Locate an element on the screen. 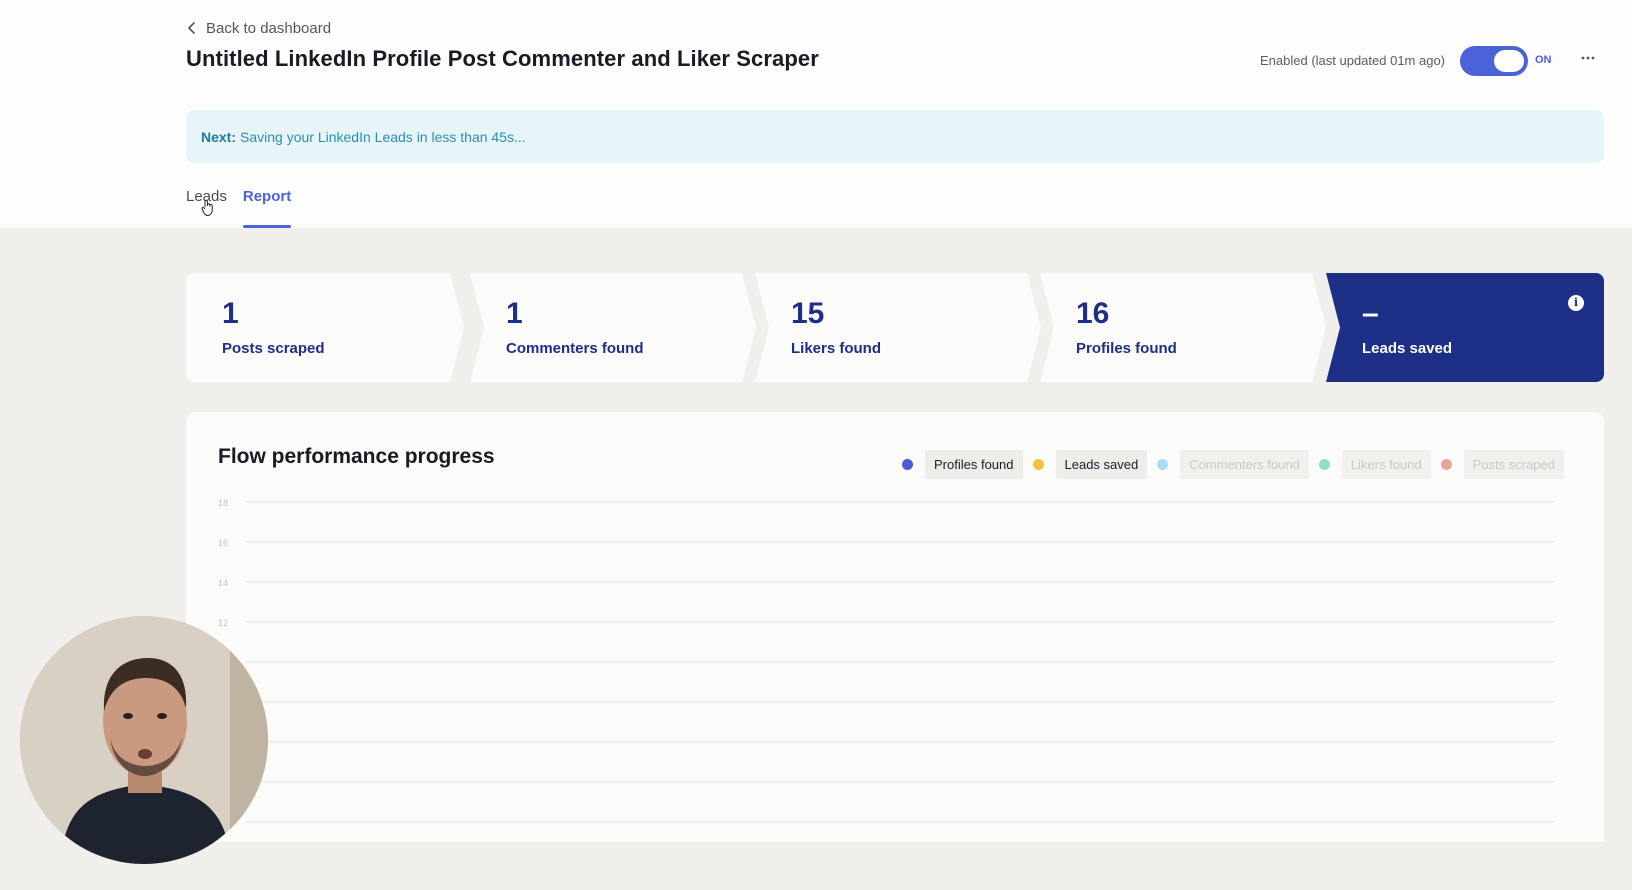 Image resolution: width=1632 pixels, height=890 pixels. legend-likers-found: Likers found is located at coordinates (1374, 464).